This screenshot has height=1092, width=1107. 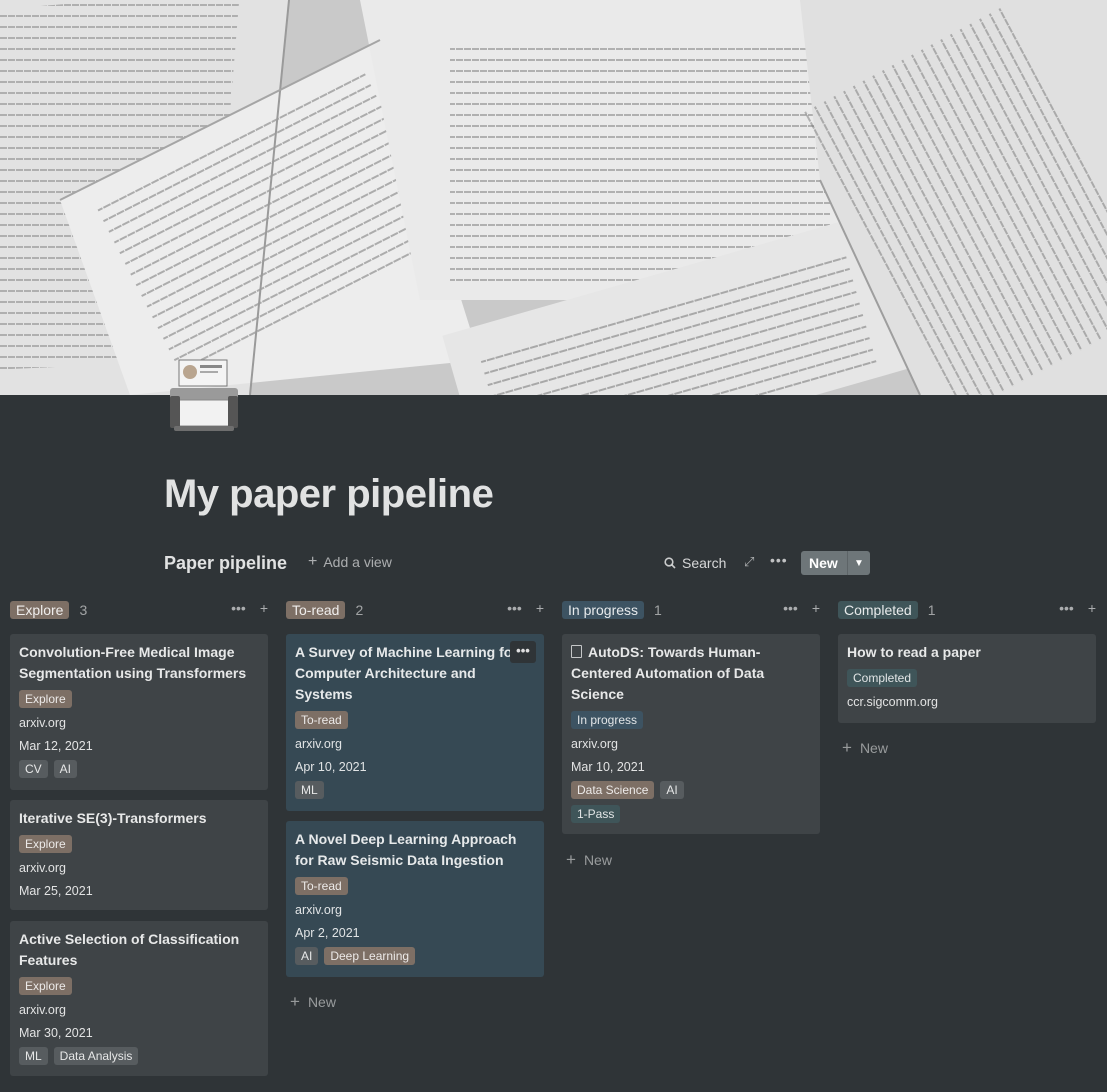 I want to click on add-view-button: + Add a view, so click(x=350, y=562).